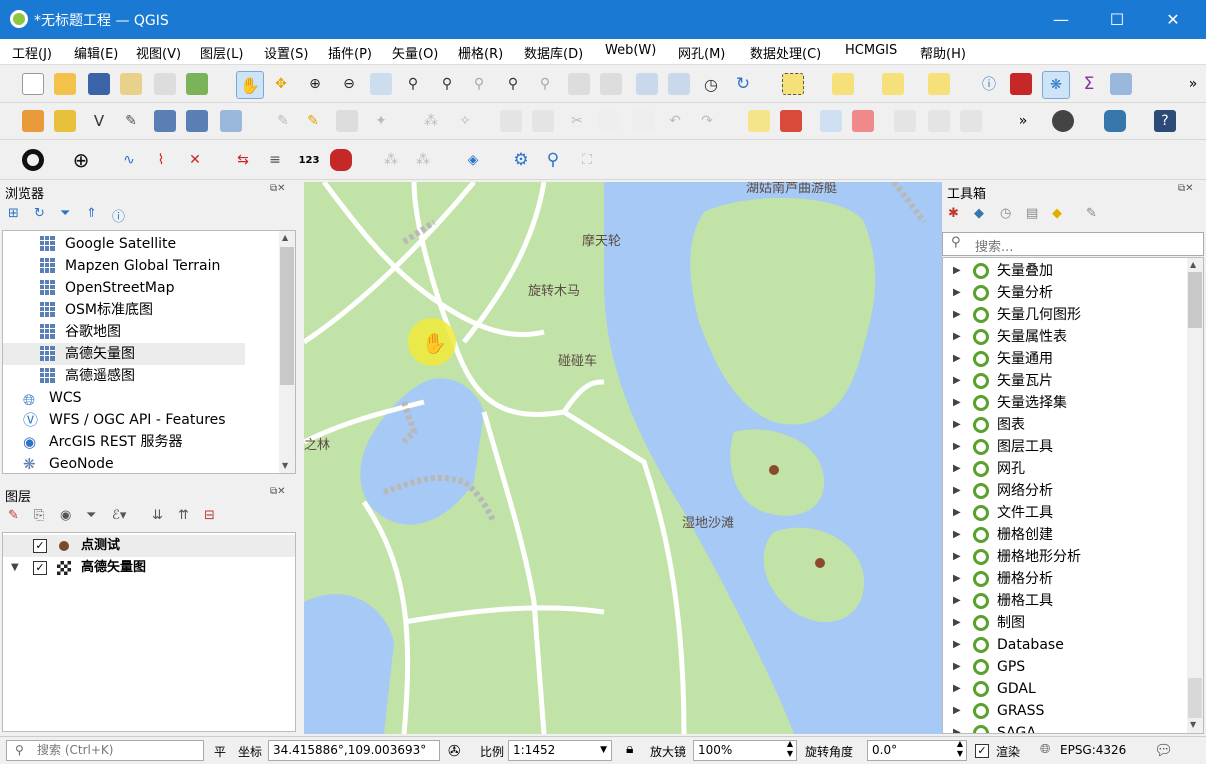 The width and height of the screenshot is (1206, 764). I want to click on close-button: ✕, so click(1173, 19).